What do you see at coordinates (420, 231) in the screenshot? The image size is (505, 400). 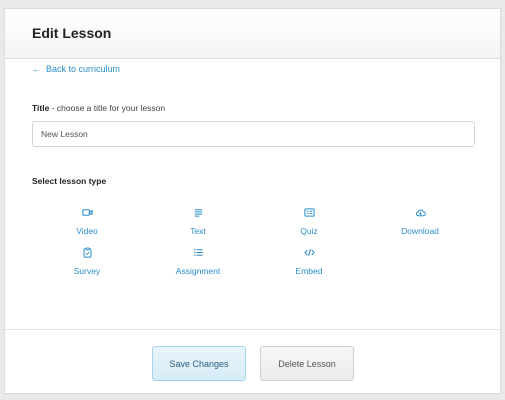 I see `lesson-type-label: Download` at bounding box center [420, 231].